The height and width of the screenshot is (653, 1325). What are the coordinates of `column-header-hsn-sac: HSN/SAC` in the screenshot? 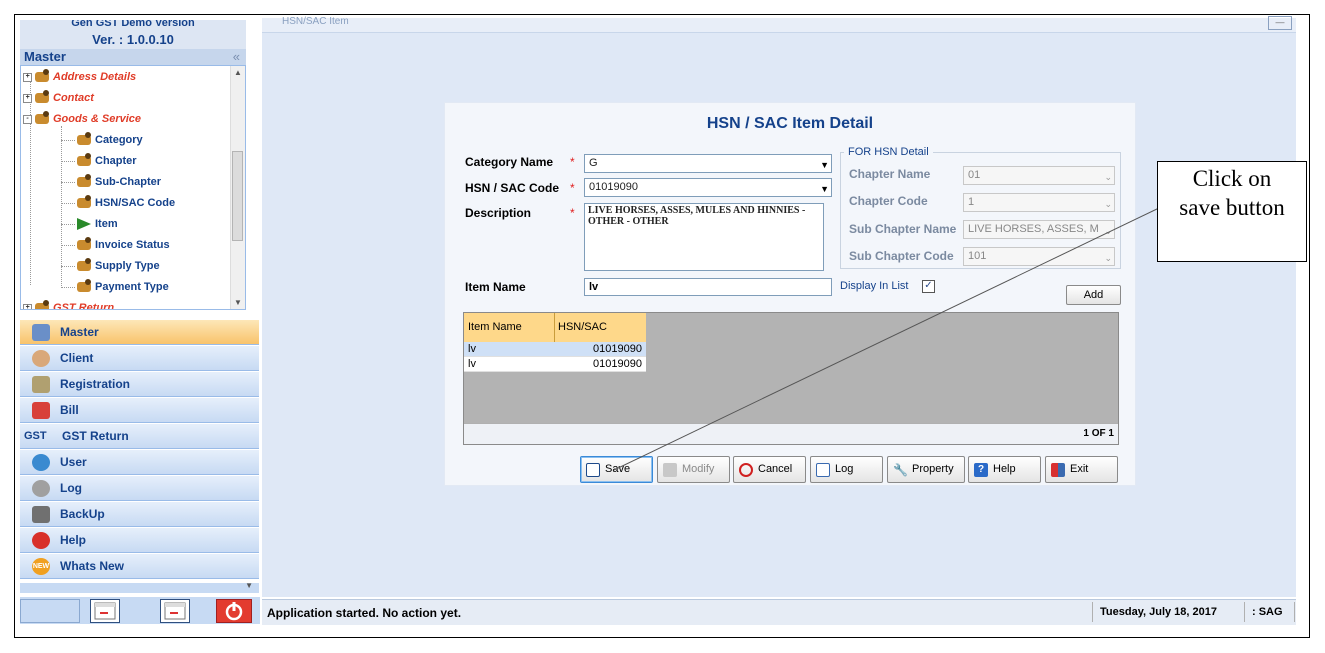 It's located at (582, 327).